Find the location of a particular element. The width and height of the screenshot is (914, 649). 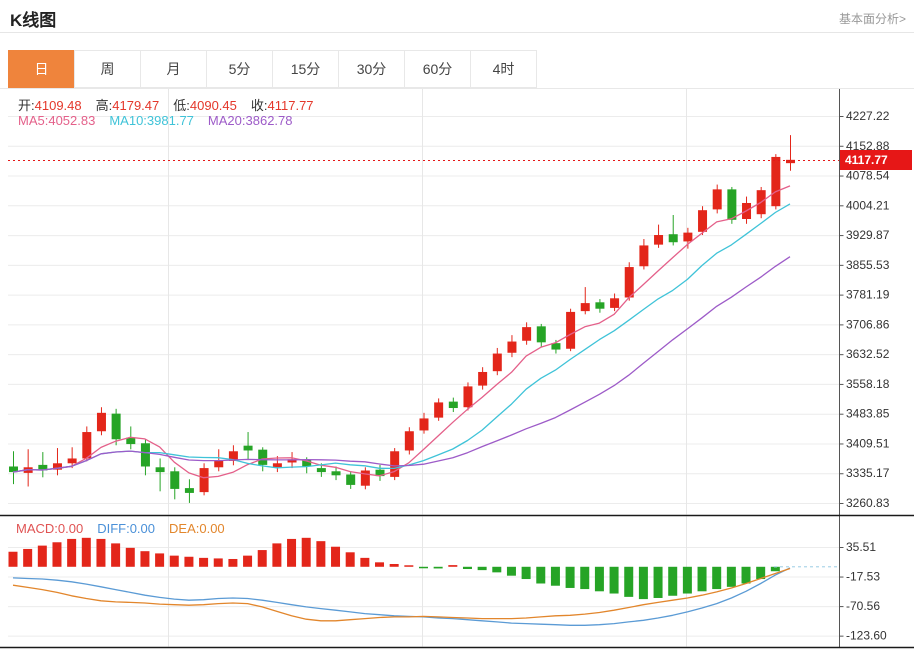

price-axis-label: 3632.52 is located at coordinates (868, 354).